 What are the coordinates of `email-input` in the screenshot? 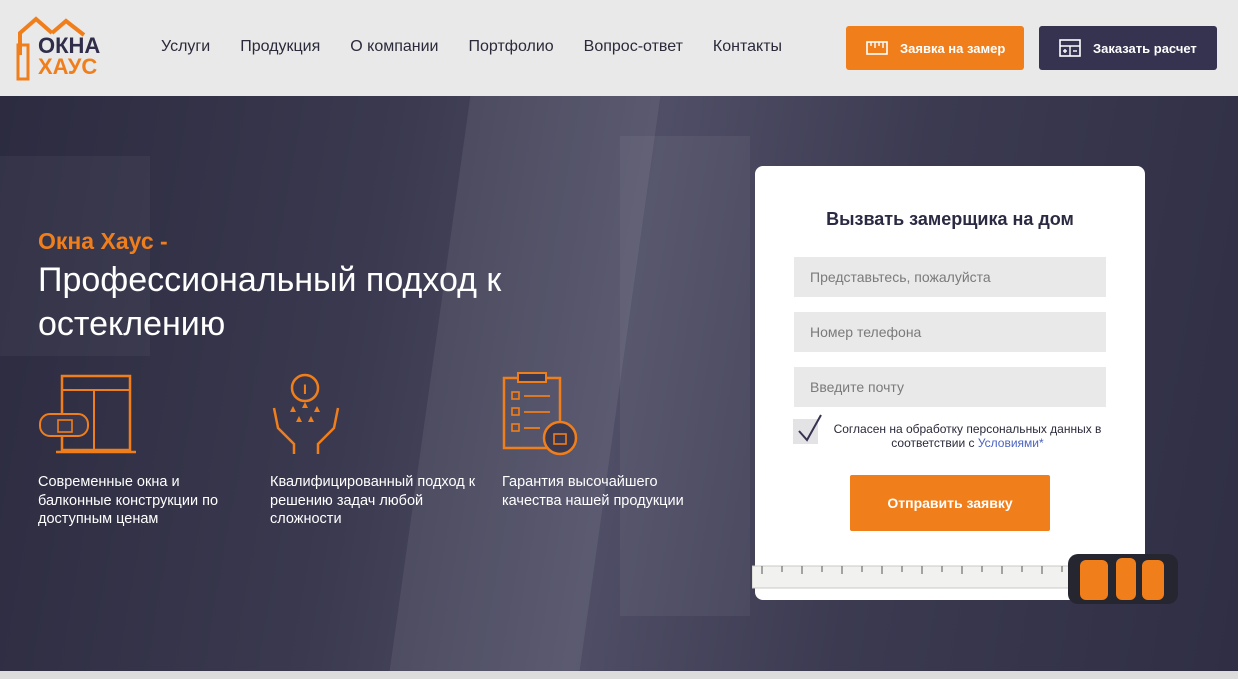 It's located at (950, 387).